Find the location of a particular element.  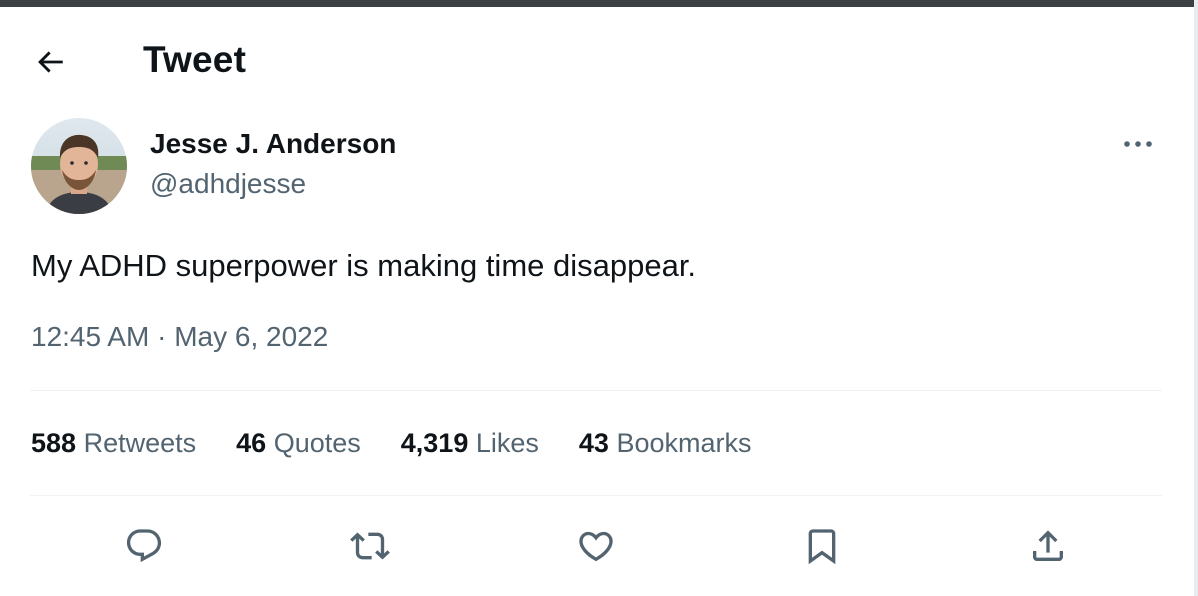

retweet-icon is located at coordinates (370, 546).